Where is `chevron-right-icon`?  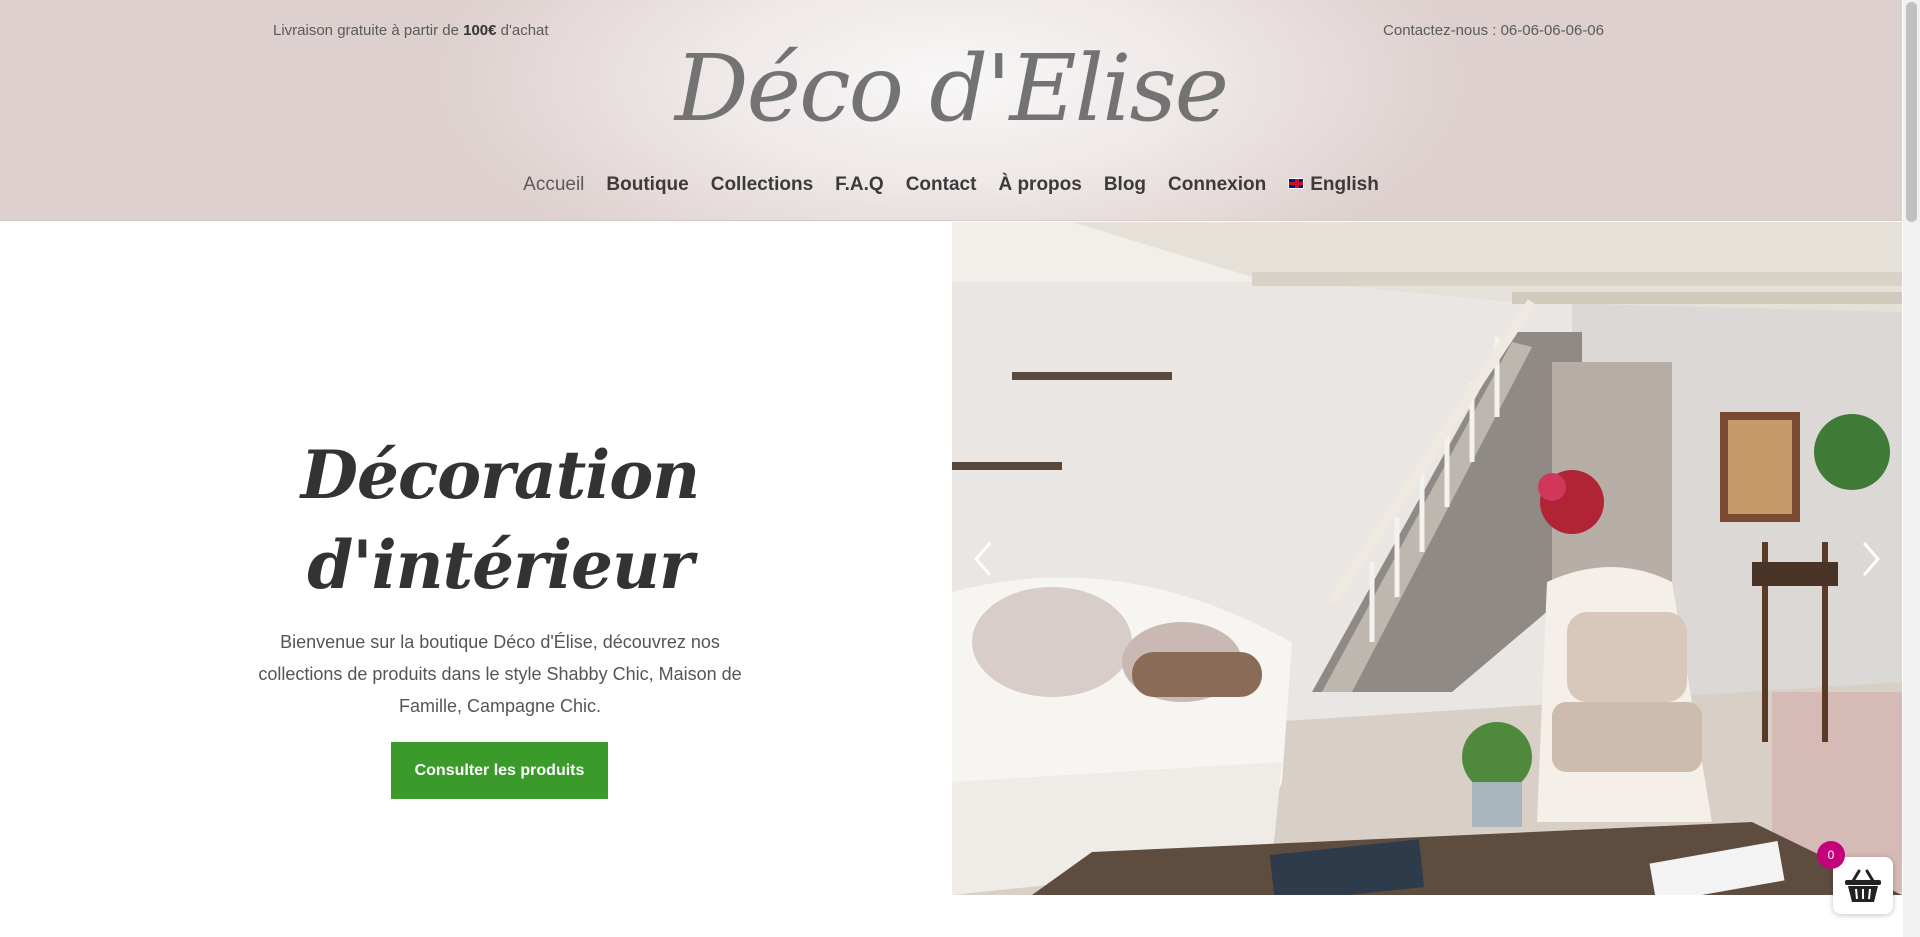 chevron-right-icon is located at coordinates (1871, 559).